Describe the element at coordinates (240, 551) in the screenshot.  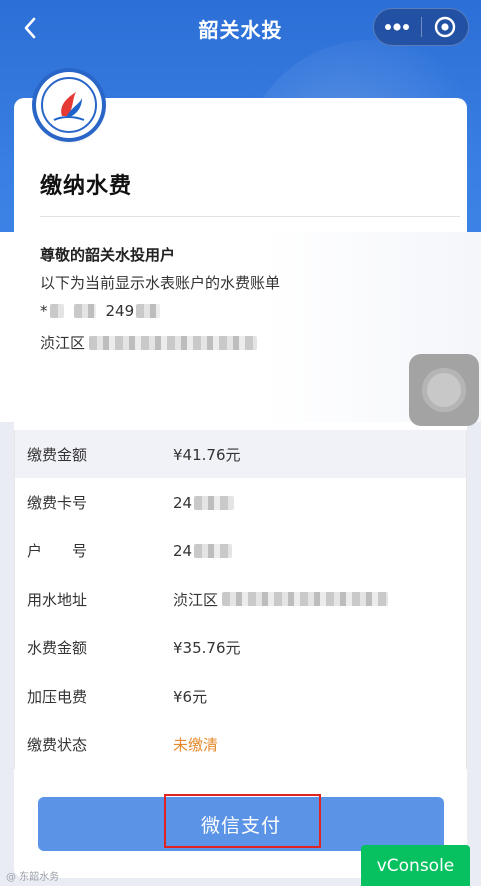
I see `table-row: 户 号 24` at that location.